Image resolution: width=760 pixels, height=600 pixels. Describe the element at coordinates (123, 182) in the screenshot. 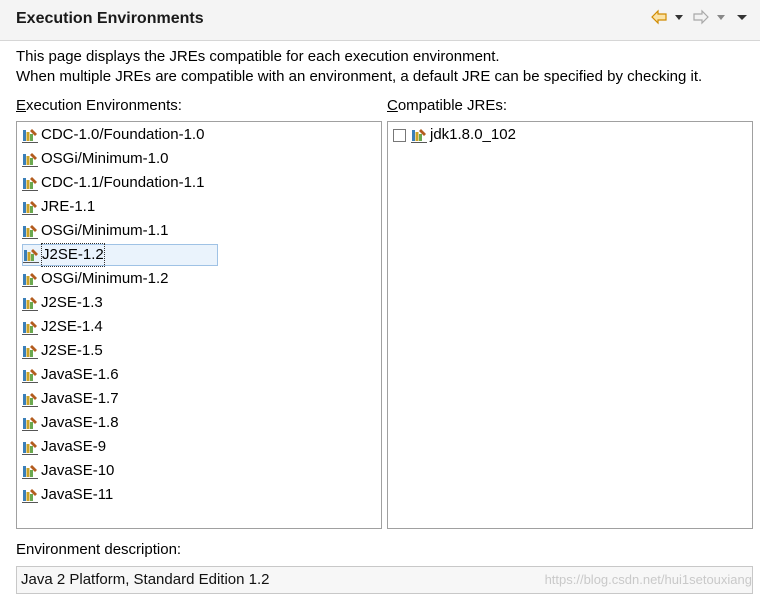

I see `environment-item-label: CDC-1.1/Foundation-1.1` at that location.